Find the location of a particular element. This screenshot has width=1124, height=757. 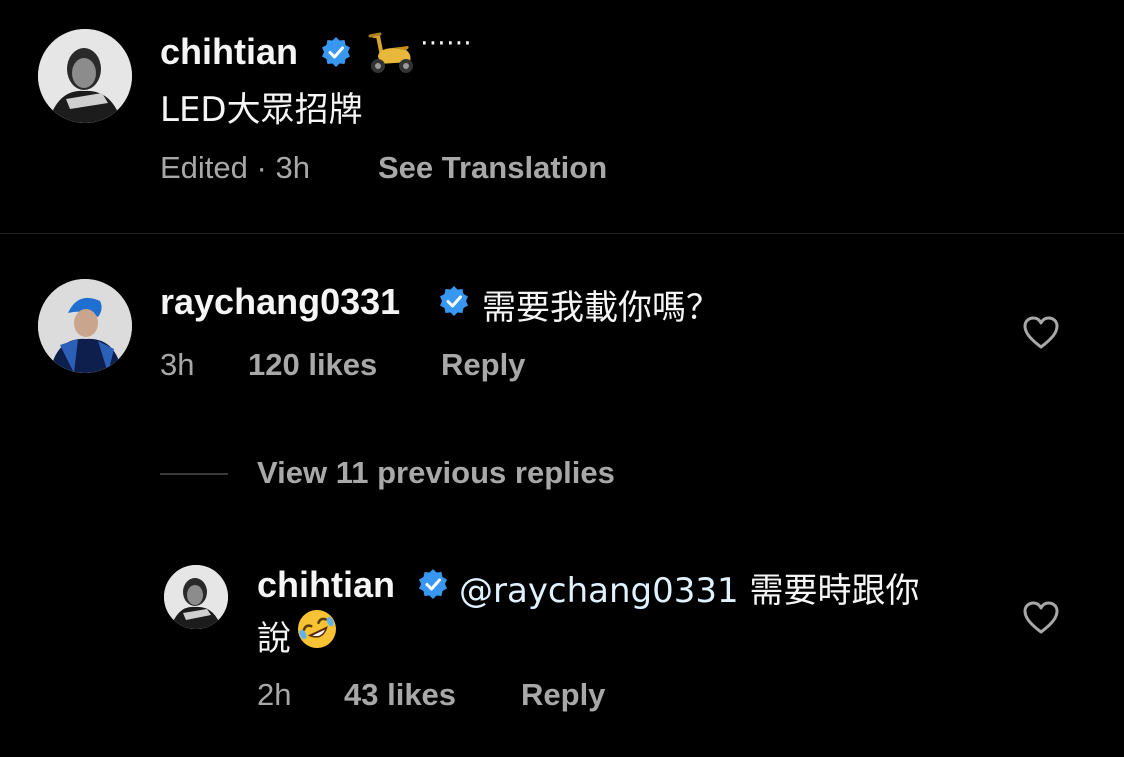

reply-mention-link: @raychang0331 需要時跟你 is located at coordinates (689, 587).